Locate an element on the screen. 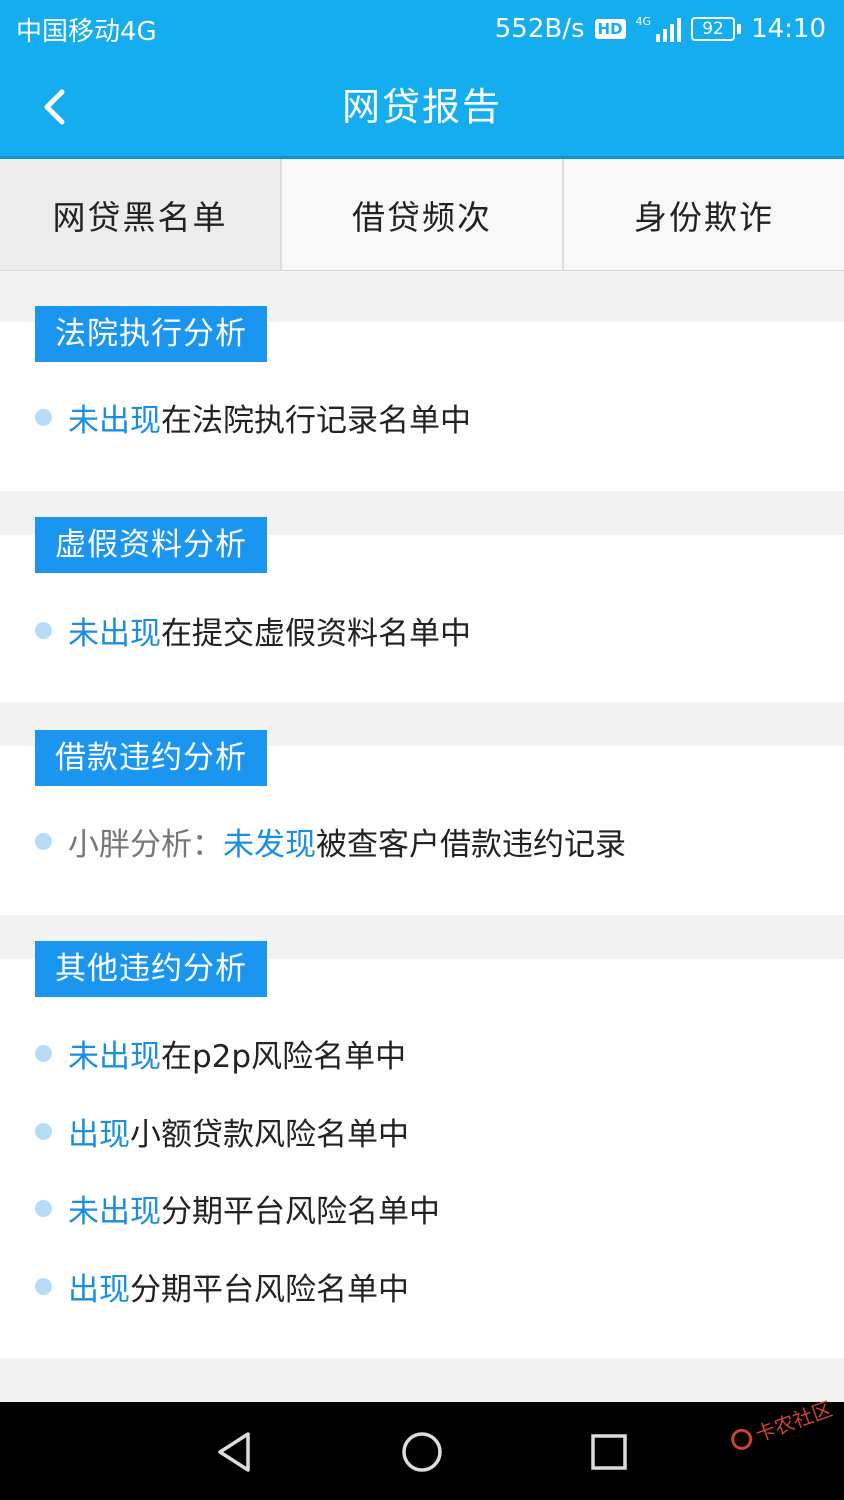 Image resolution: width=844 pixels, height=1500 pixels. tab-bar: 网贷黑名单 借贷频次 身份欺诈 is located at coordinates (422, 213).